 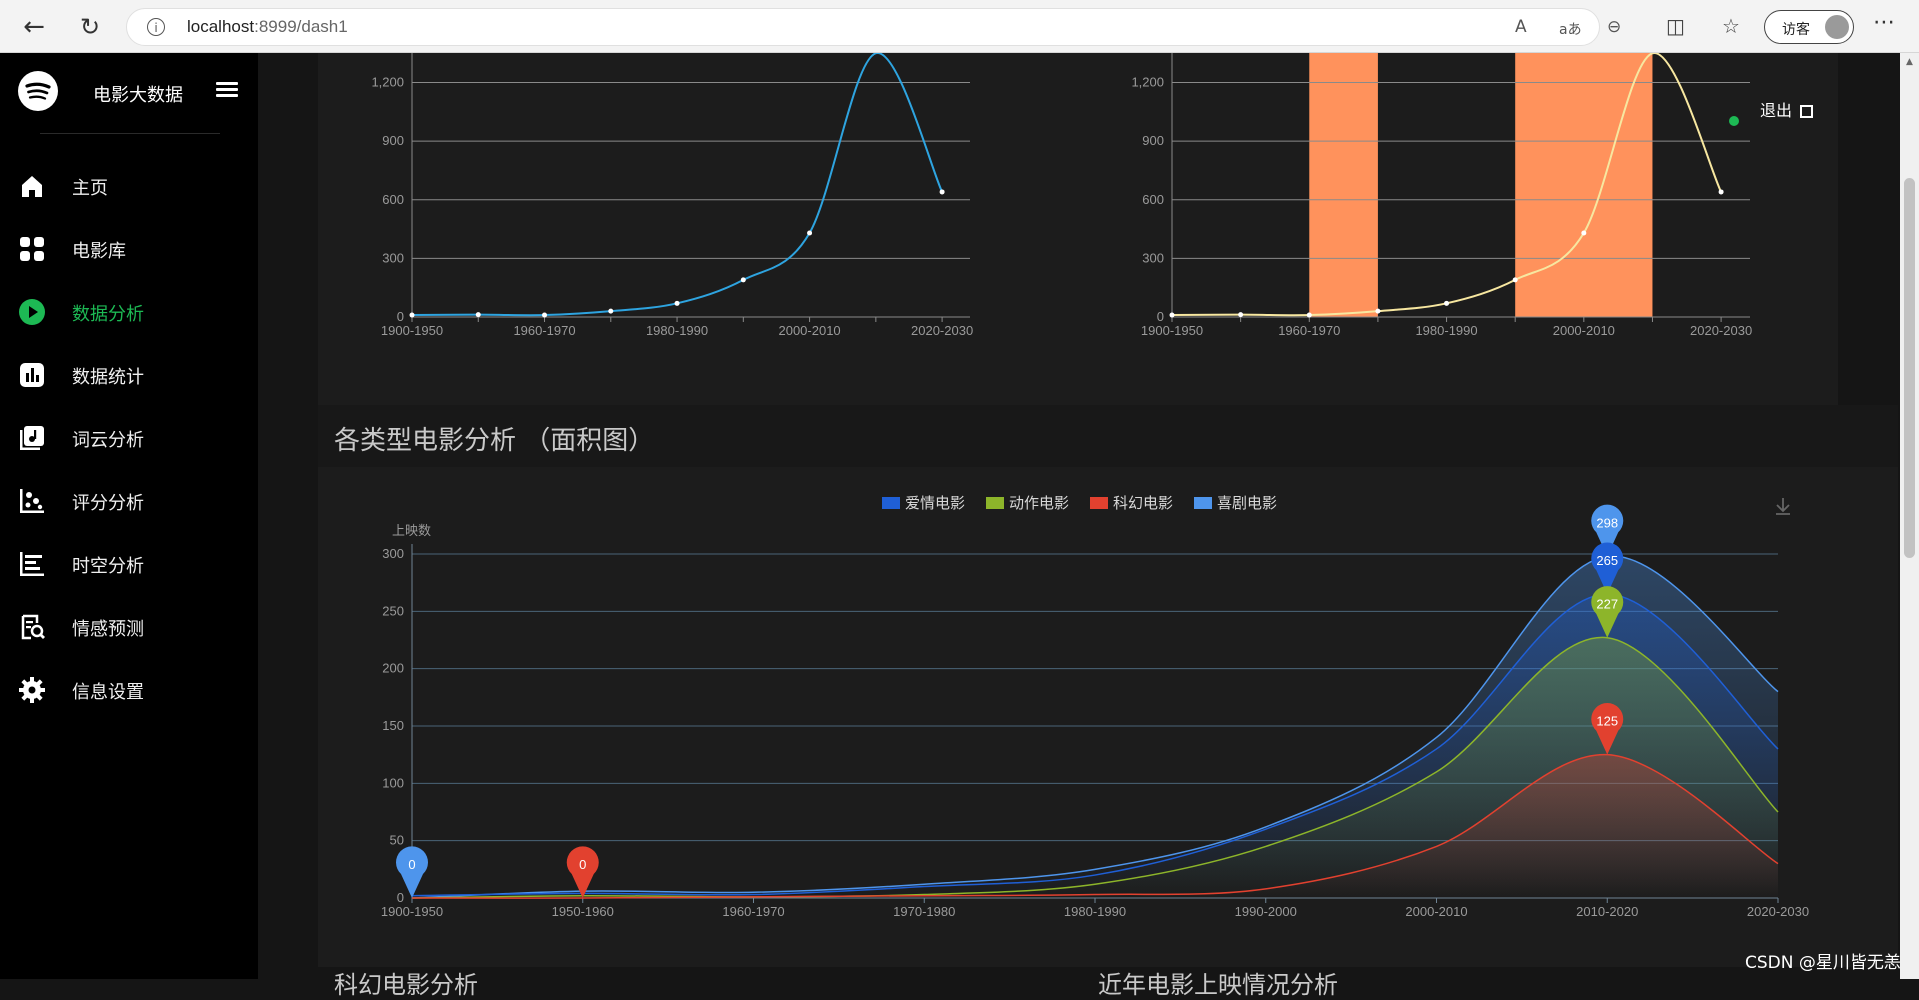 What do you see at coordinates (38, 91) in the screenshot?
I see `spotify-logo-icon` at bounding box center [38, 91].